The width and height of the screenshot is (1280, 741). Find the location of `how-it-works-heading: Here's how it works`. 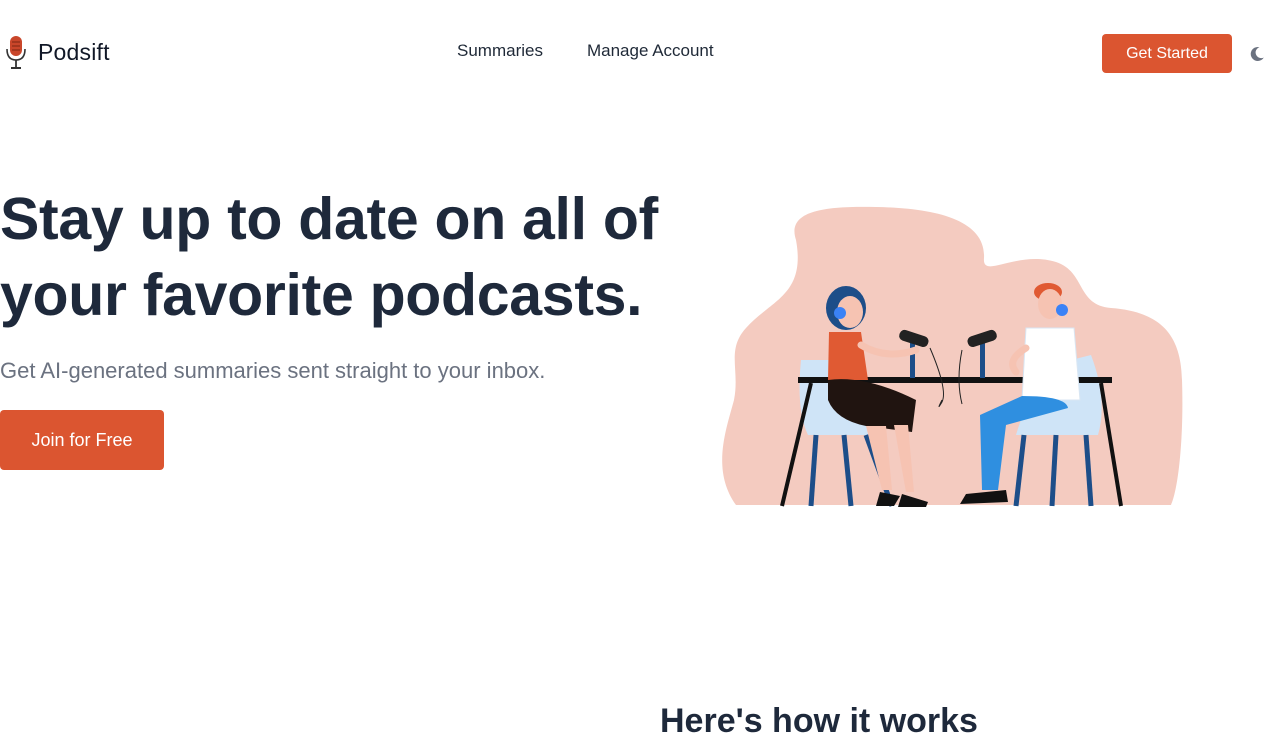

how-it-works-heading: Here's how it works is located at coordinates (819, 721).